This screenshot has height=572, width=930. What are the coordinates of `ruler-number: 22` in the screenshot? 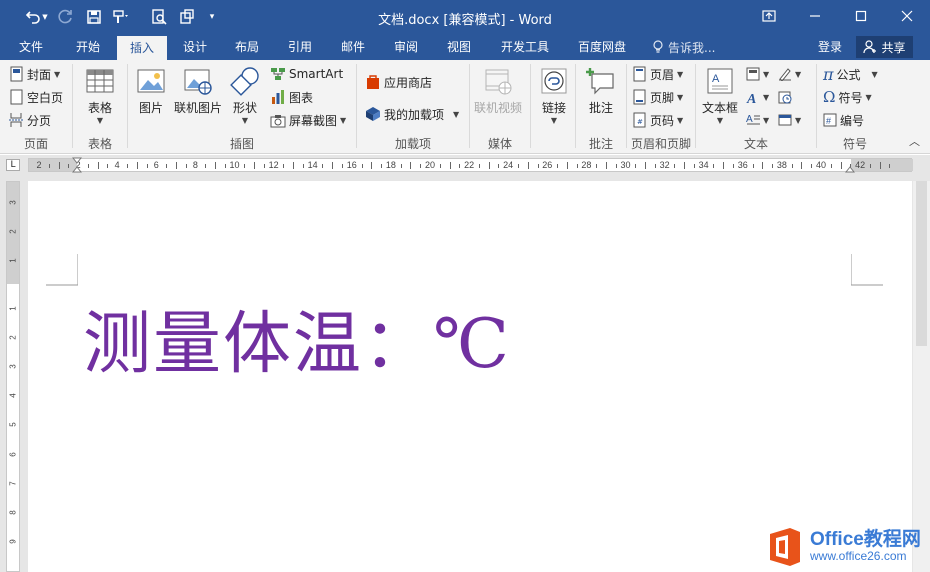 It's located at (469, 165).